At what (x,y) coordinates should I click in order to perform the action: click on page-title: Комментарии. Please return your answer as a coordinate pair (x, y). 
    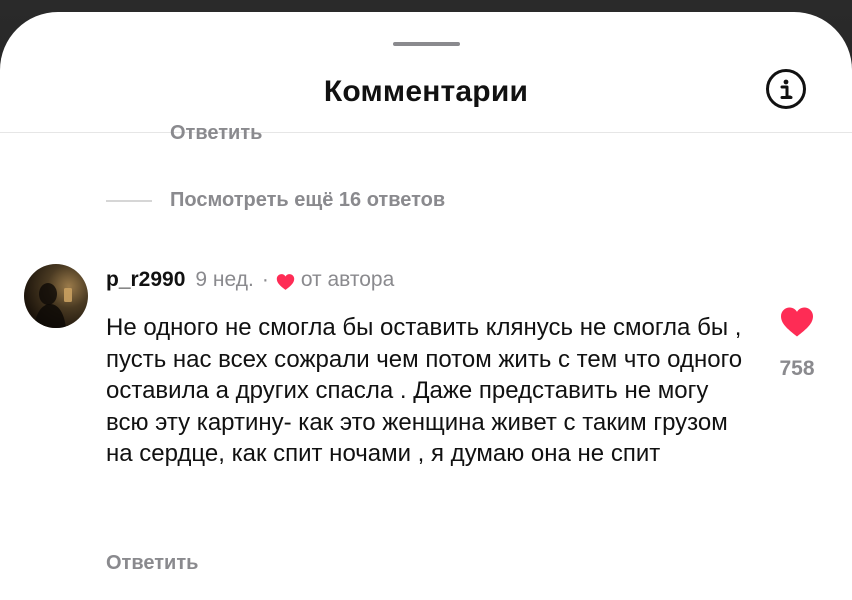
    Looking at the image, I should click on (426, 91).